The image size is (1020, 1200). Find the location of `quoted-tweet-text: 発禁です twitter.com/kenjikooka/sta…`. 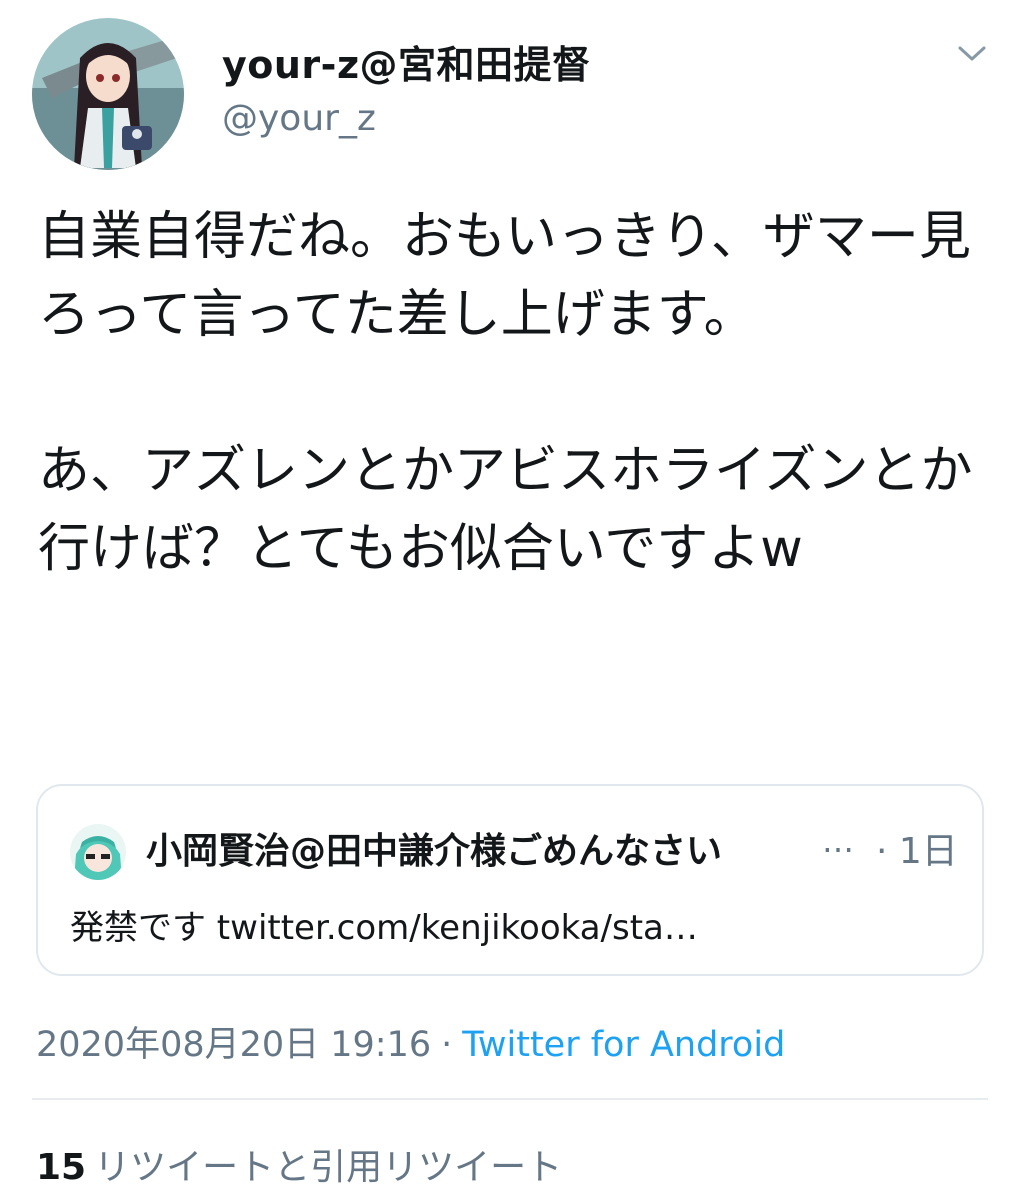

quoted-tweet-text: 発禁です twitter.com/kenjikooka/sta… is located at coordinates (384, 928).